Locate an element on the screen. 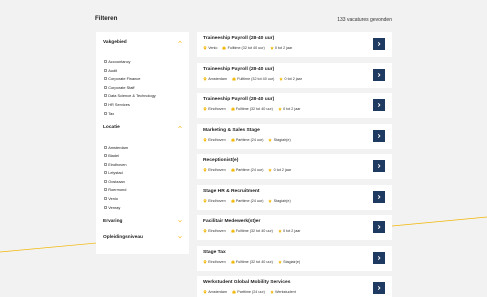 The image size is (487, 297). filter-option-audit: Audit is located at coordinates (110, 70).